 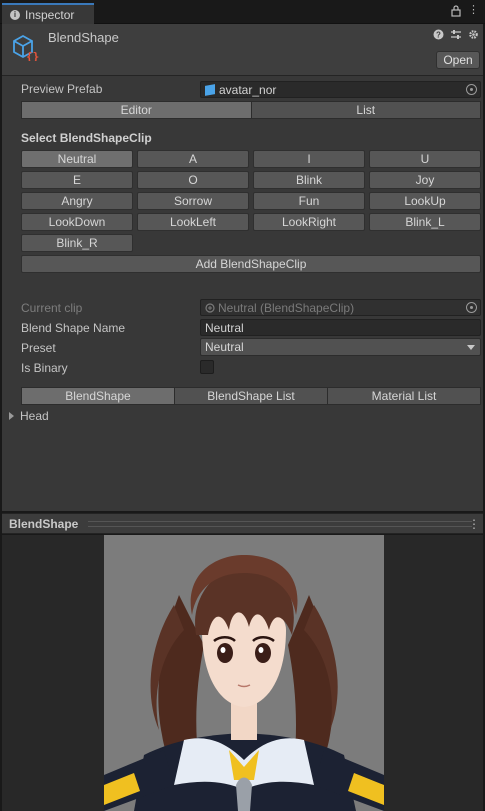 I want to click on clip-button-angry: Angry, so click(x=77, y=201).